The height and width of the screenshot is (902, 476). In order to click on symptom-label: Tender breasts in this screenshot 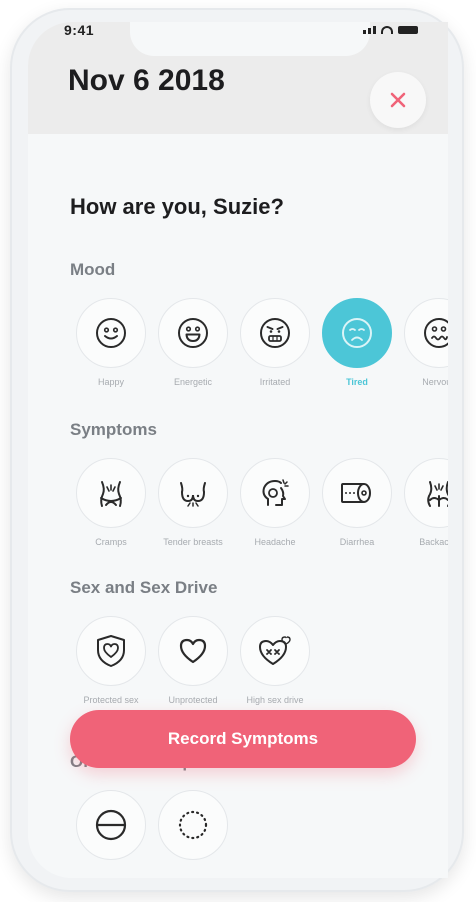, I will do `click(193, 542)`.